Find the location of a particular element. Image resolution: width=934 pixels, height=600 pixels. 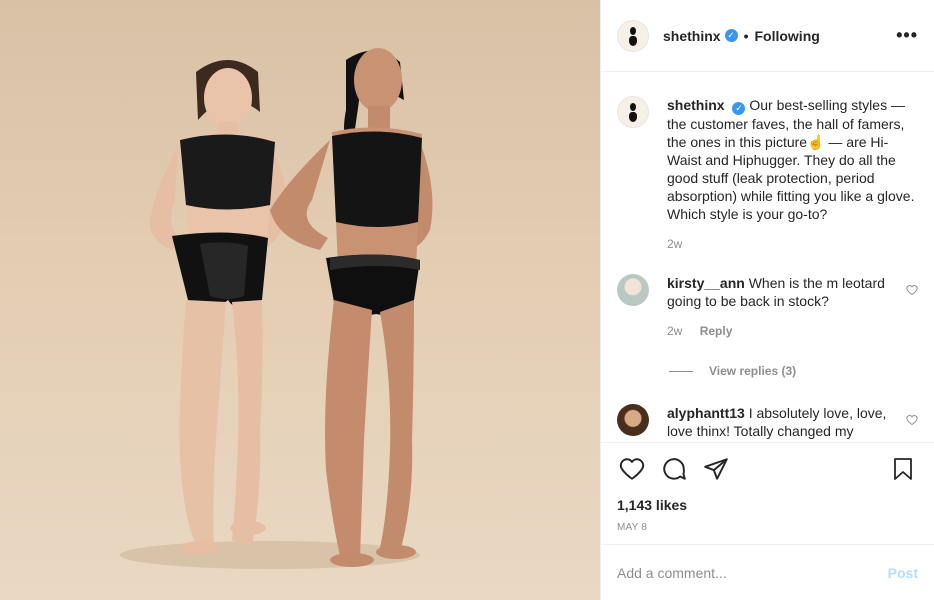

bookmark-icon is located at coordinates (903, 468).